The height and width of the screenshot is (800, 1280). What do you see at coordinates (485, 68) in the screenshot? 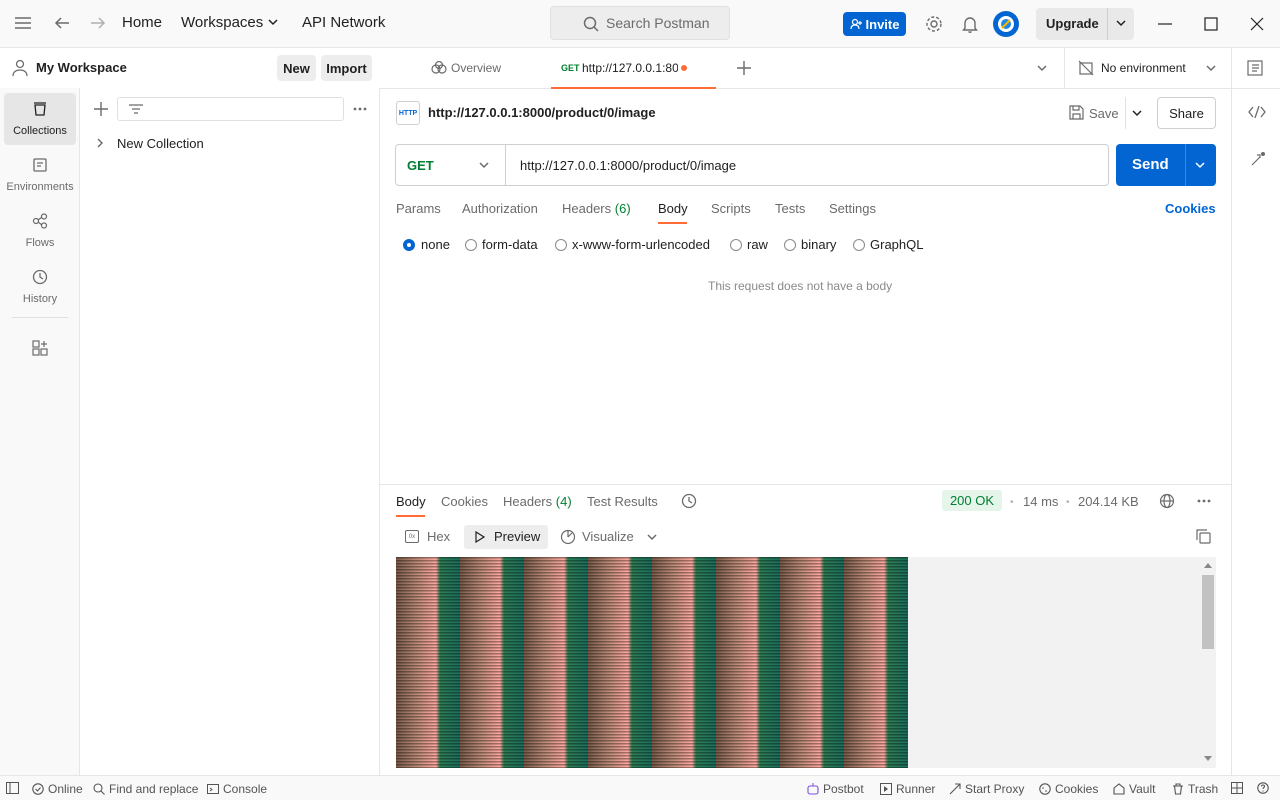
I see `tab-overview: Overview` at bounding box center [485, 68].